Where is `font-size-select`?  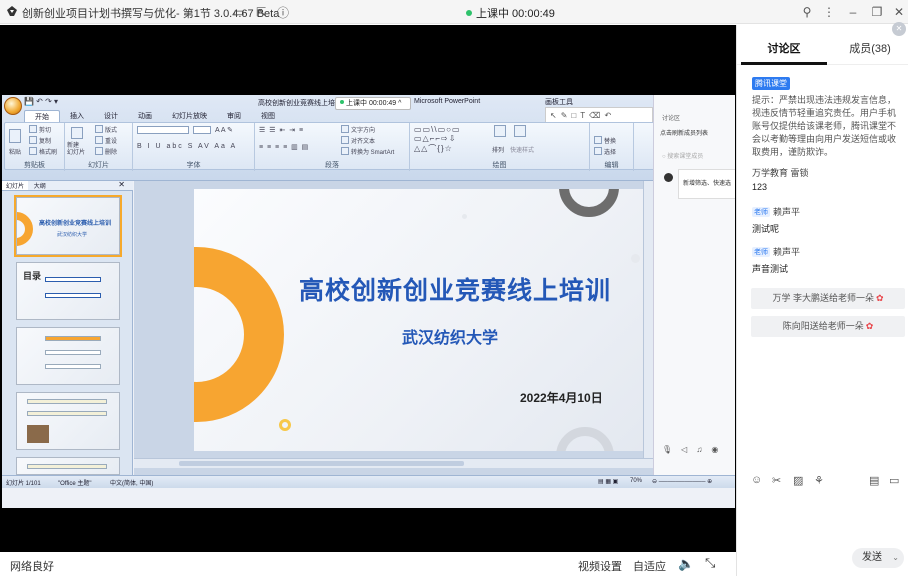 font-size-select is located at coordinates (203, 130).